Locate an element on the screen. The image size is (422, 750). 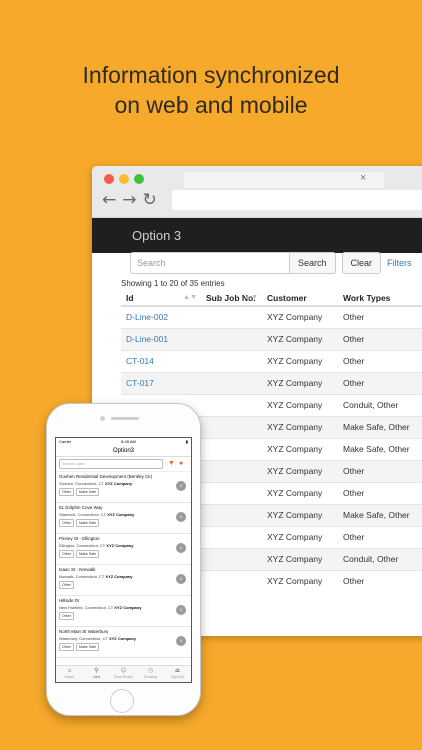
cell-id: D-Line-001 is located at coordinates (161, 338).